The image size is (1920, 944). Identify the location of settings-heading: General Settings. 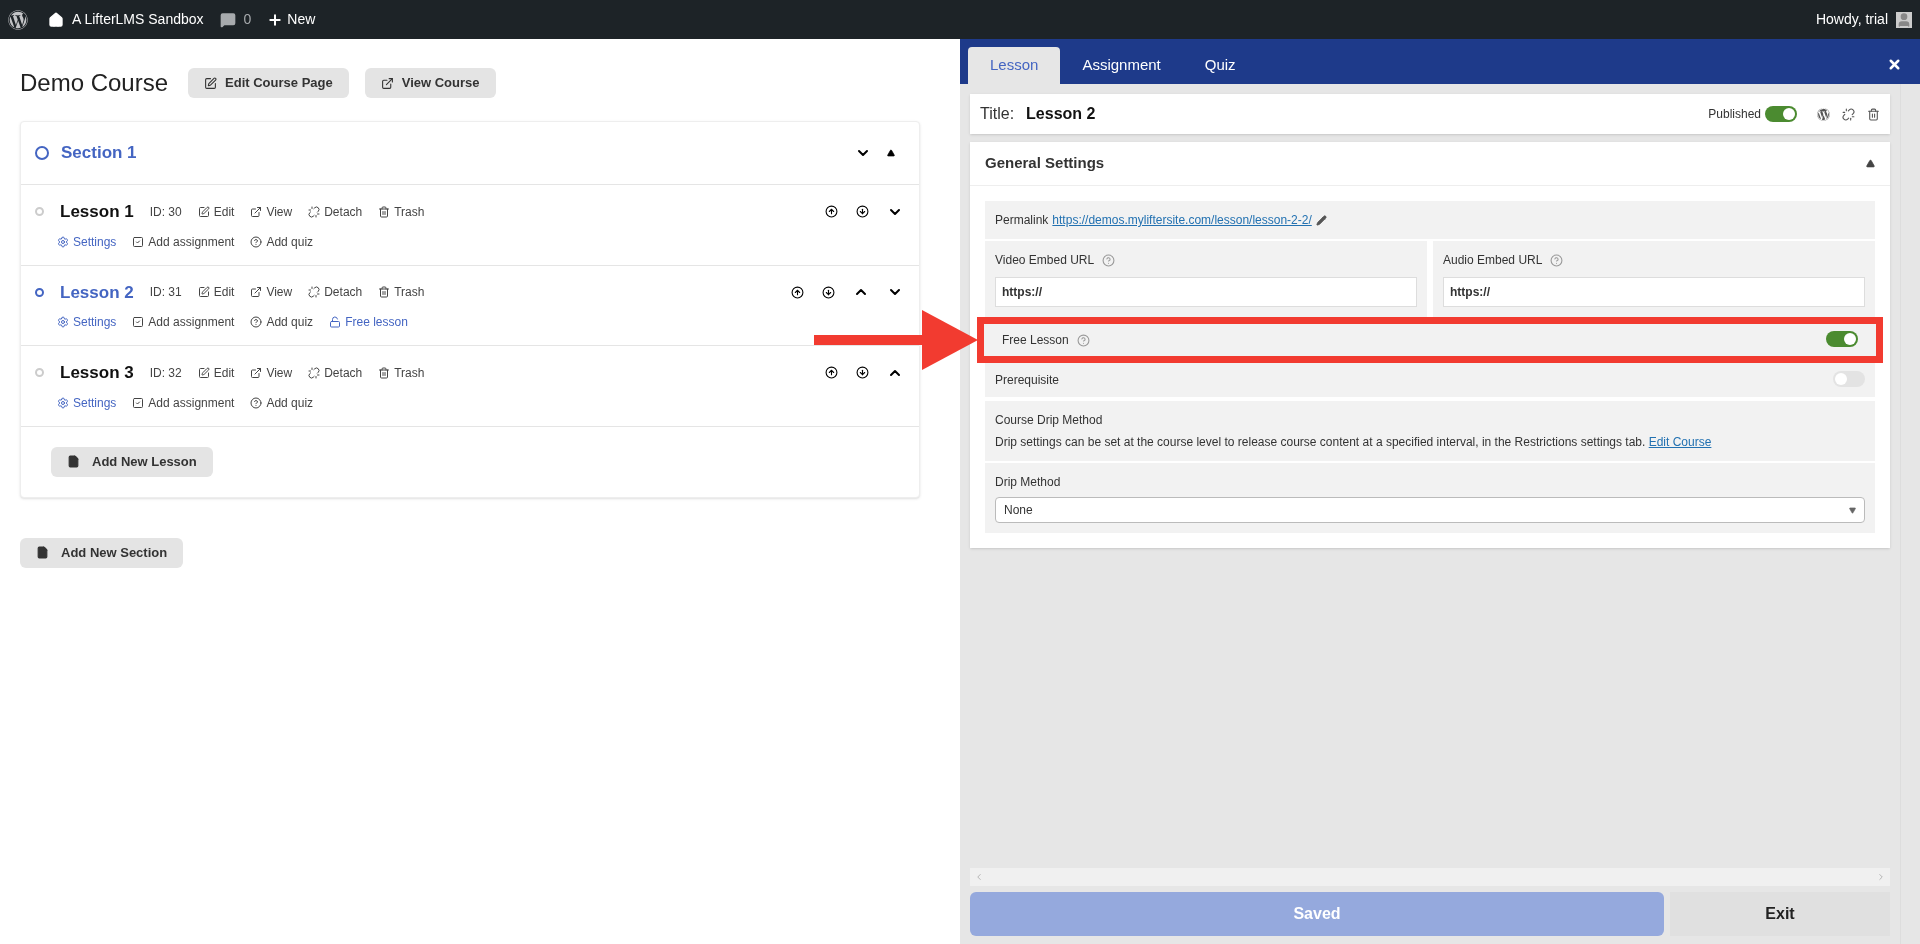
(1045, 163).